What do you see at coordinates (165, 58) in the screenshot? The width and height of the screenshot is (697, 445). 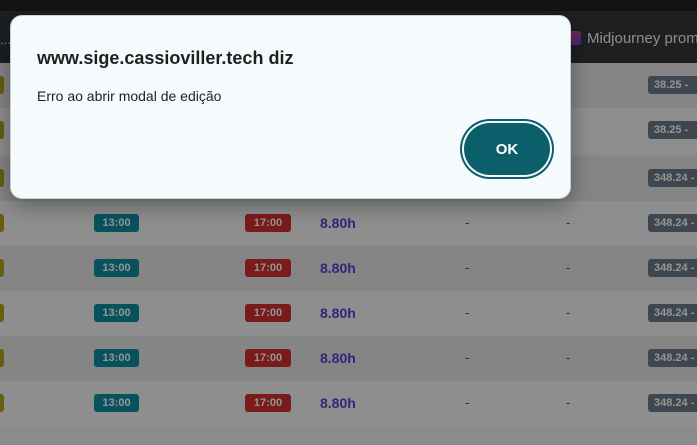 I see `dialog-title: www.sige.cassioviller.tech diz` at bounding box center [165, 58].